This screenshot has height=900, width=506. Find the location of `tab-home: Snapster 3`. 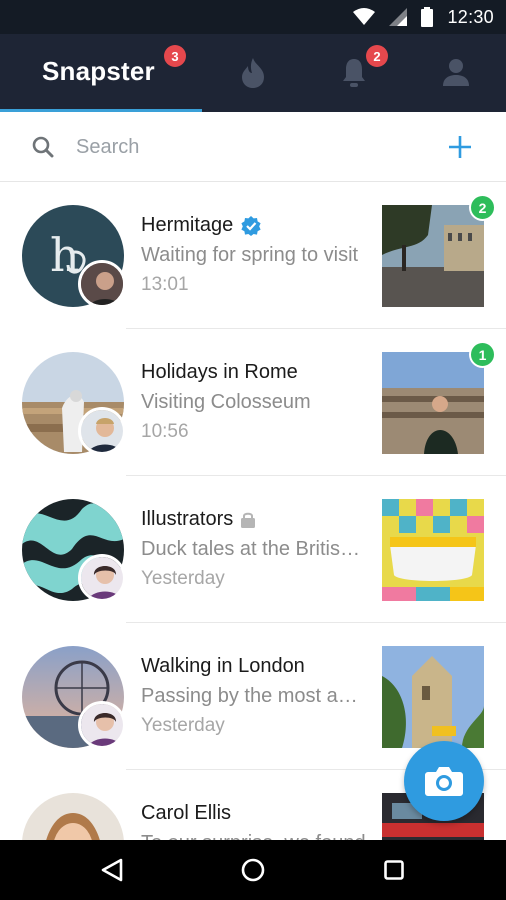

tab-home: Snapster 3 is located at coordinates (101, 73).